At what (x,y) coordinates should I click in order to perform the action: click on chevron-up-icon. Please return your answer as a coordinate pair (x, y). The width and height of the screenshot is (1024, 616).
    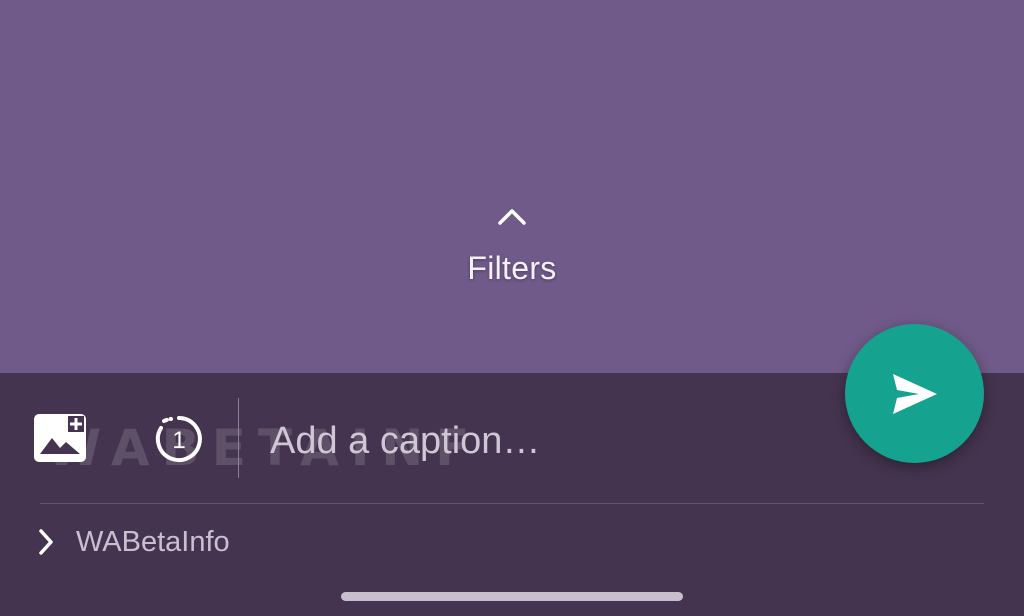
    Looking at the image, I should click on (512, 217).